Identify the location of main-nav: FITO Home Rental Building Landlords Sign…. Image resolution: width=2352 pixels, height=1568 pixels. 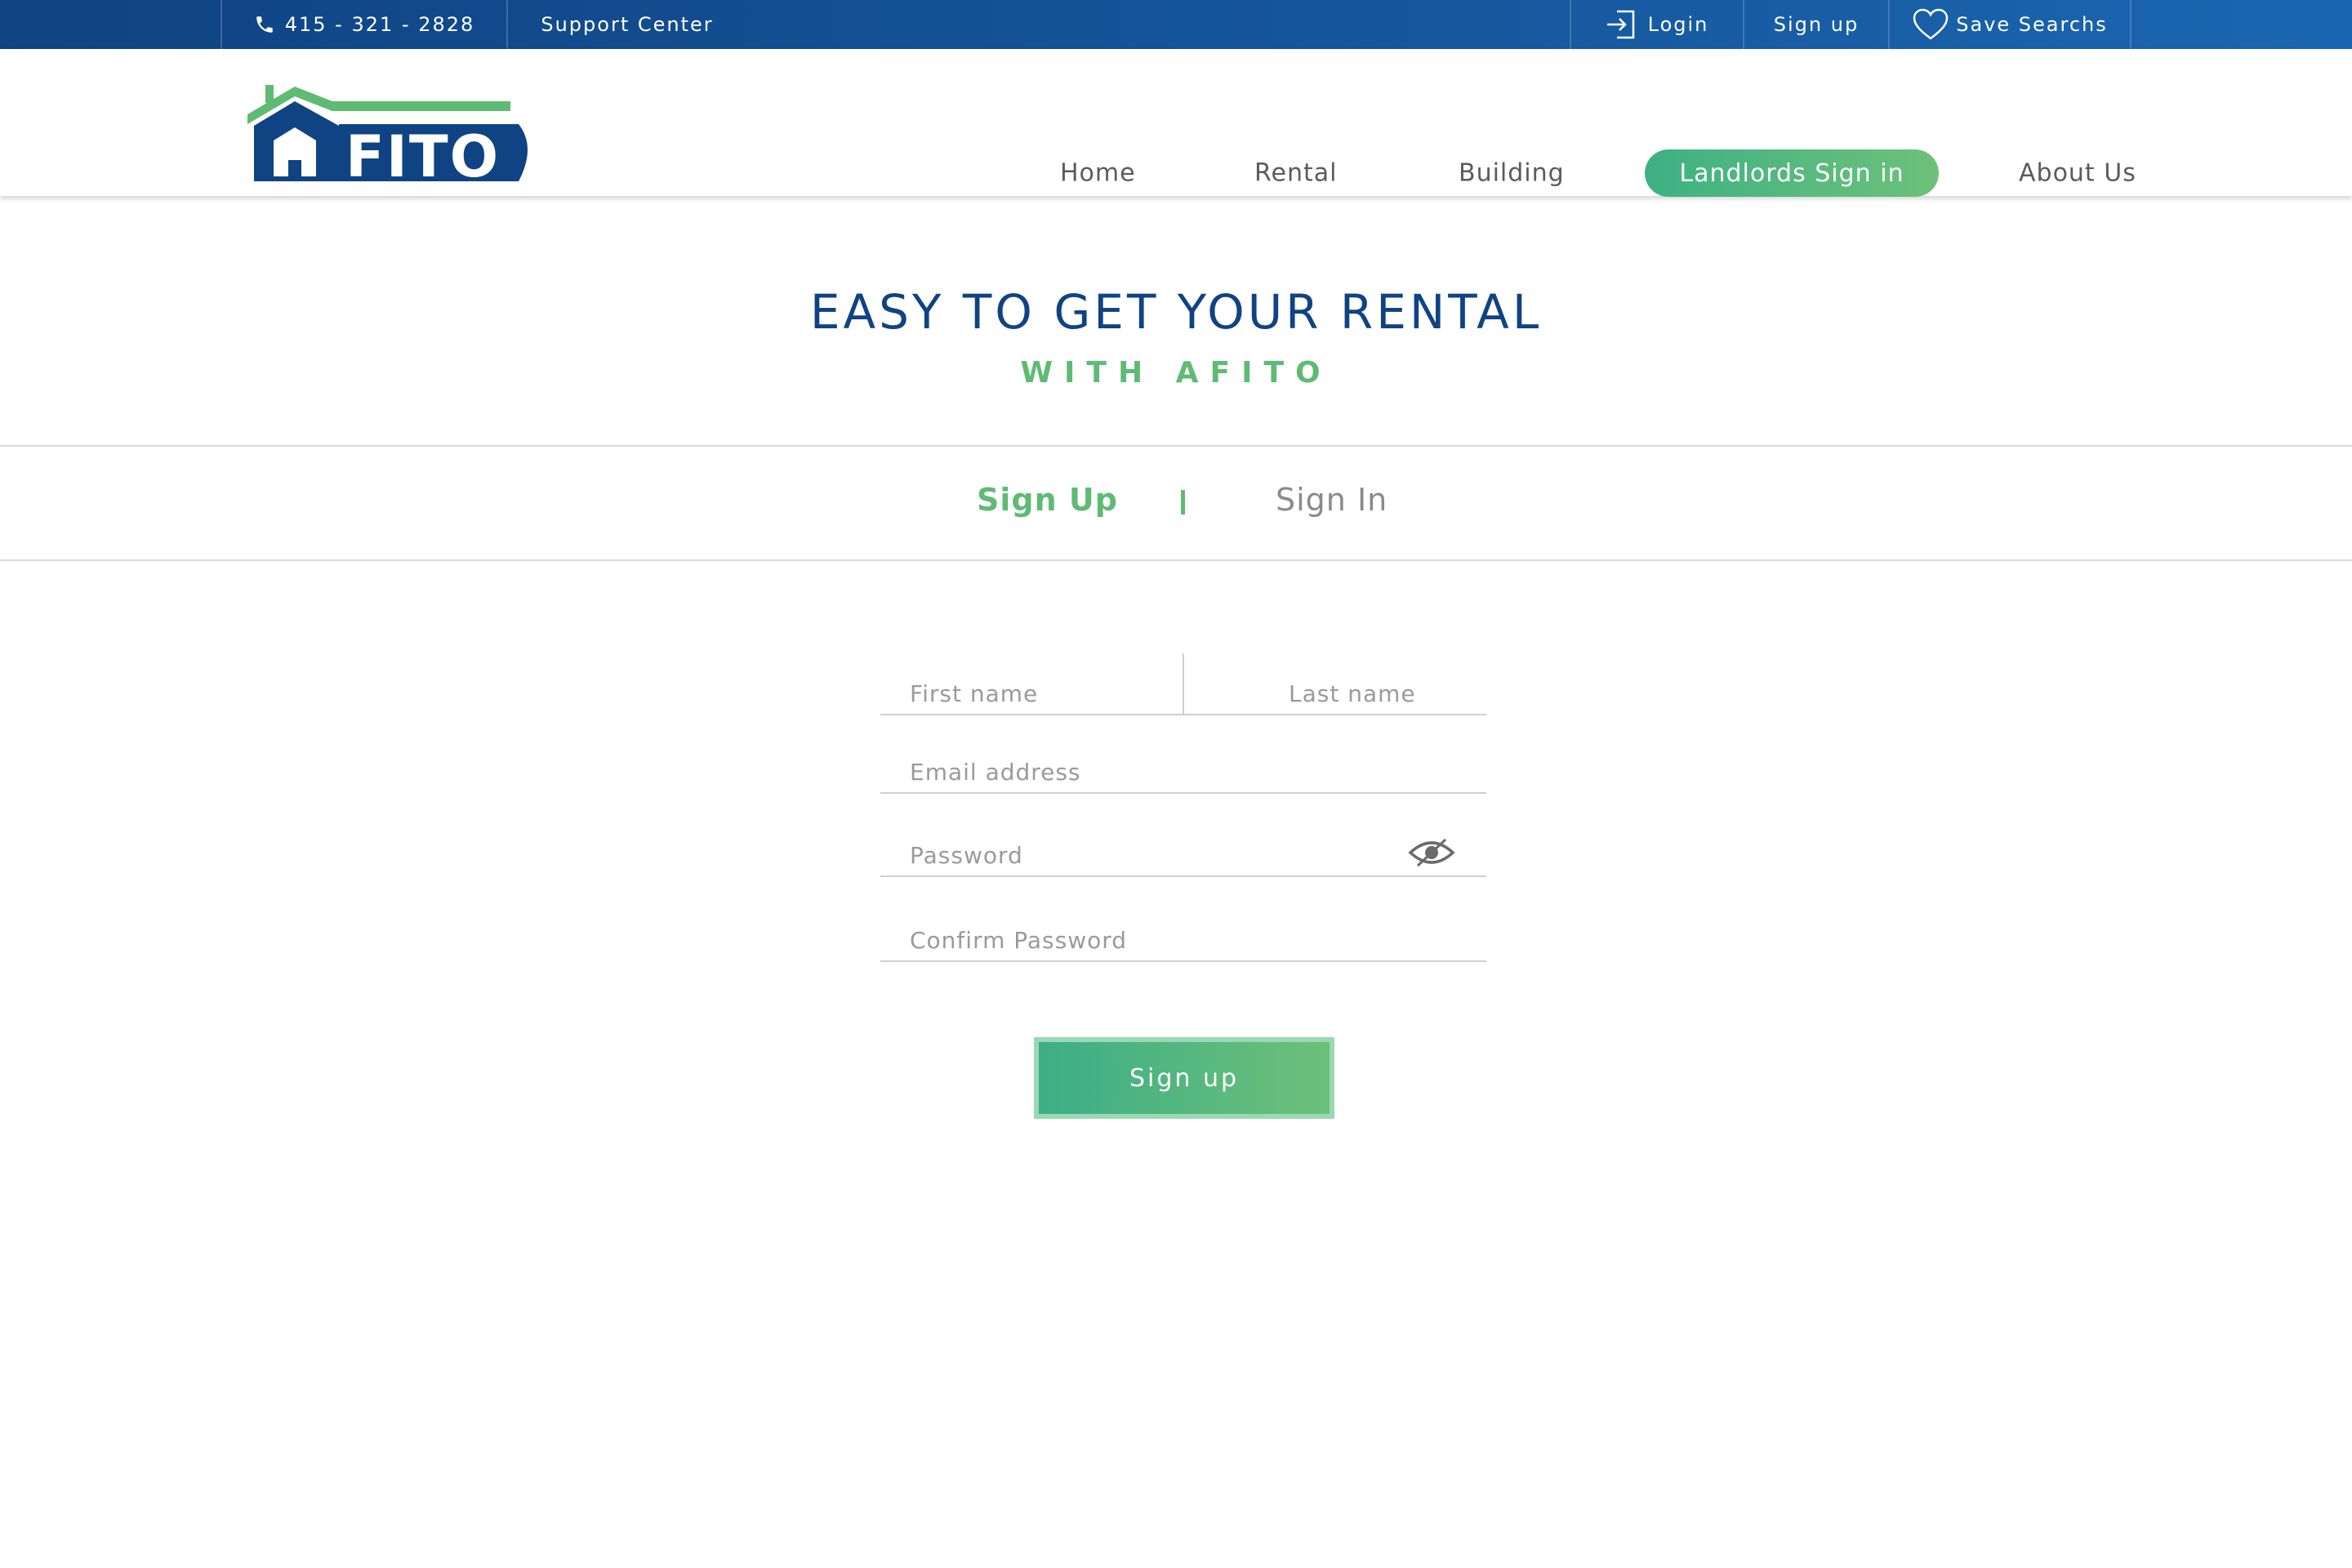
(1176, 123).